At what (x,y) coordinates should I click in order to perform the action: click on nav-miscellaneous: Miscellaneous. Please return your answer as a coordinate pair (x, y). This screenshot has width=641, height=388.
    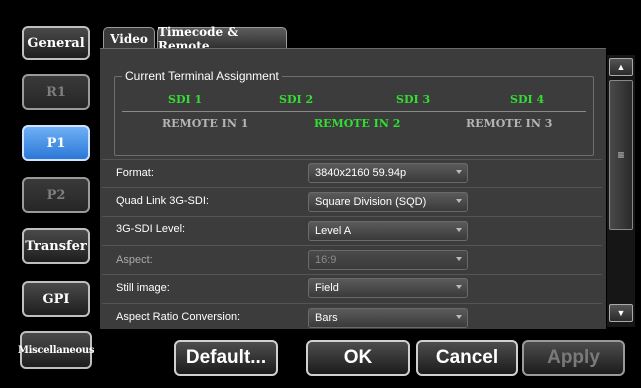
    Looking at the image, I should click on (56, 350).